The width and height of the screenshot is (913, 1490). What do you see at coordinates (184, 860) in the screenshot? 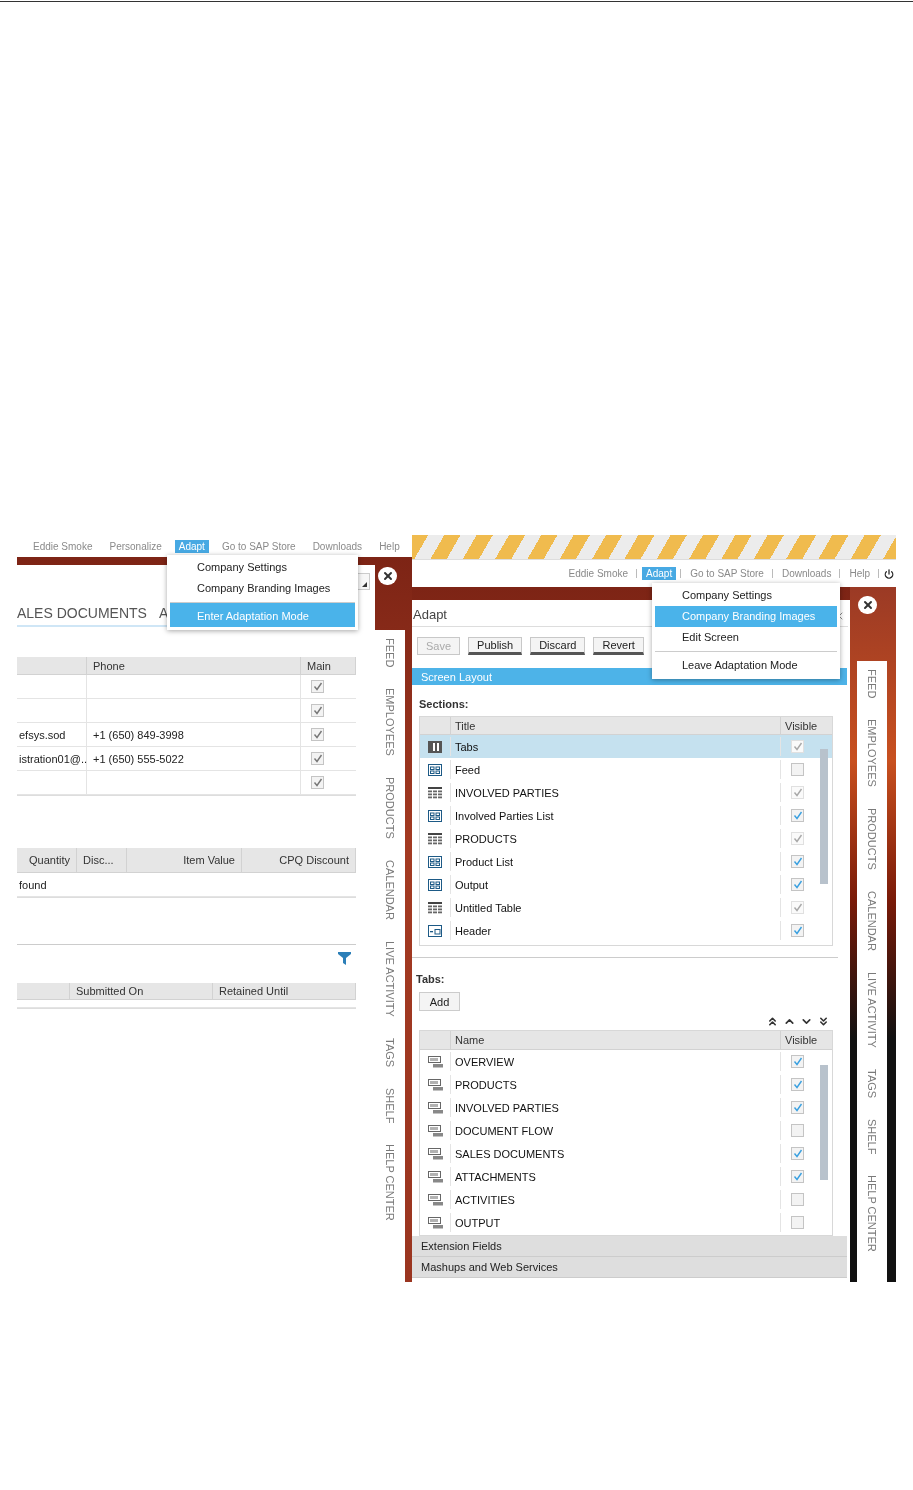
I see `column-header: Item Value` at bounding box center [184, 860].